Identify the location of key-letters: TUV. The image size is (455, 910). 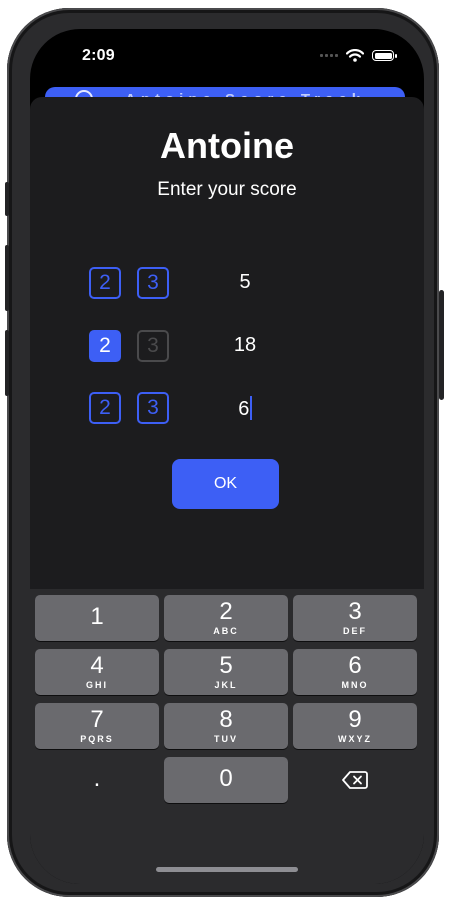
(226, 739).